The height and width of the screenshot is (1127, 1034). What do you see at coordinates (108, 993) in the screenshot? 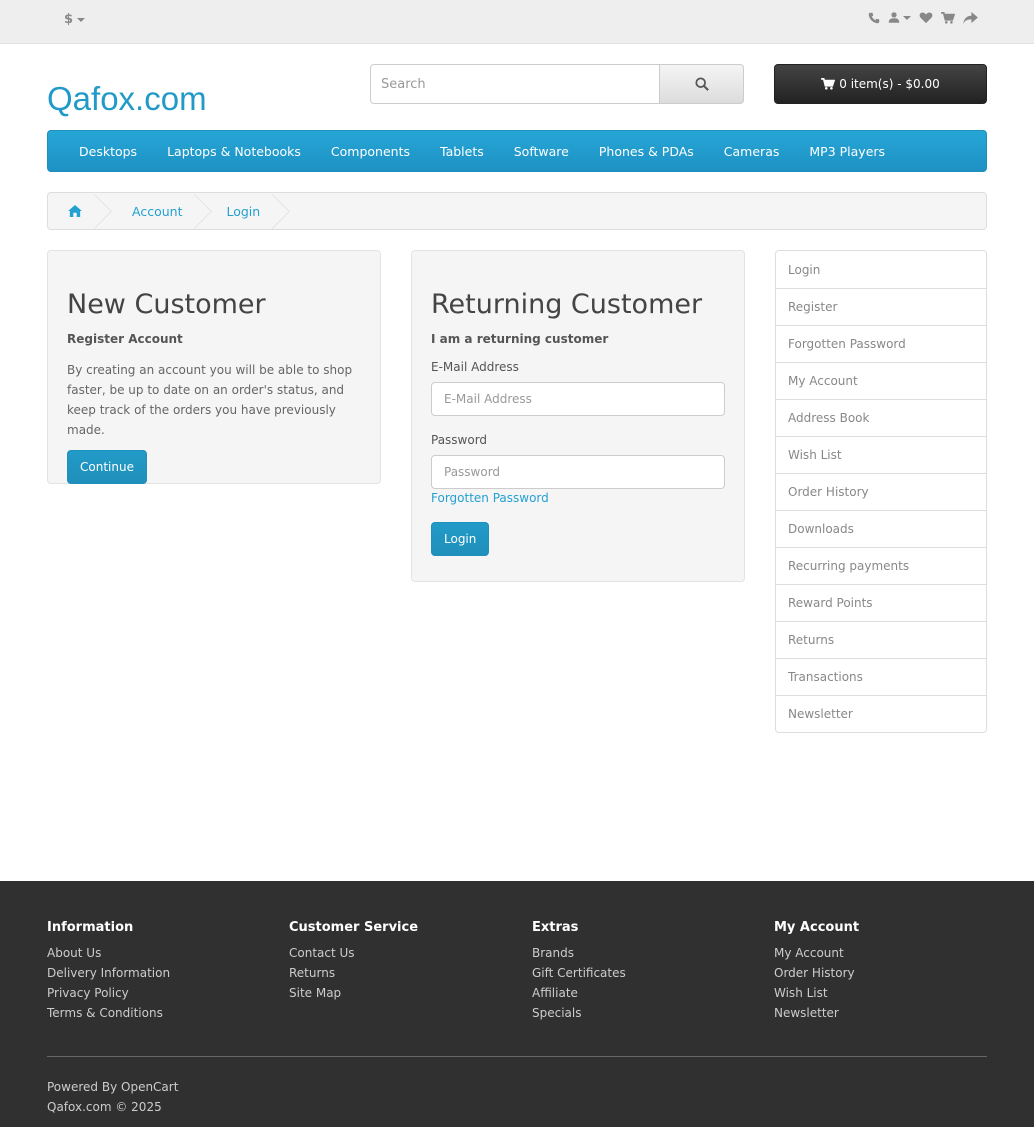
I see `footer-link-privacy: Privacy Policy` at bounding box center [108, 993].